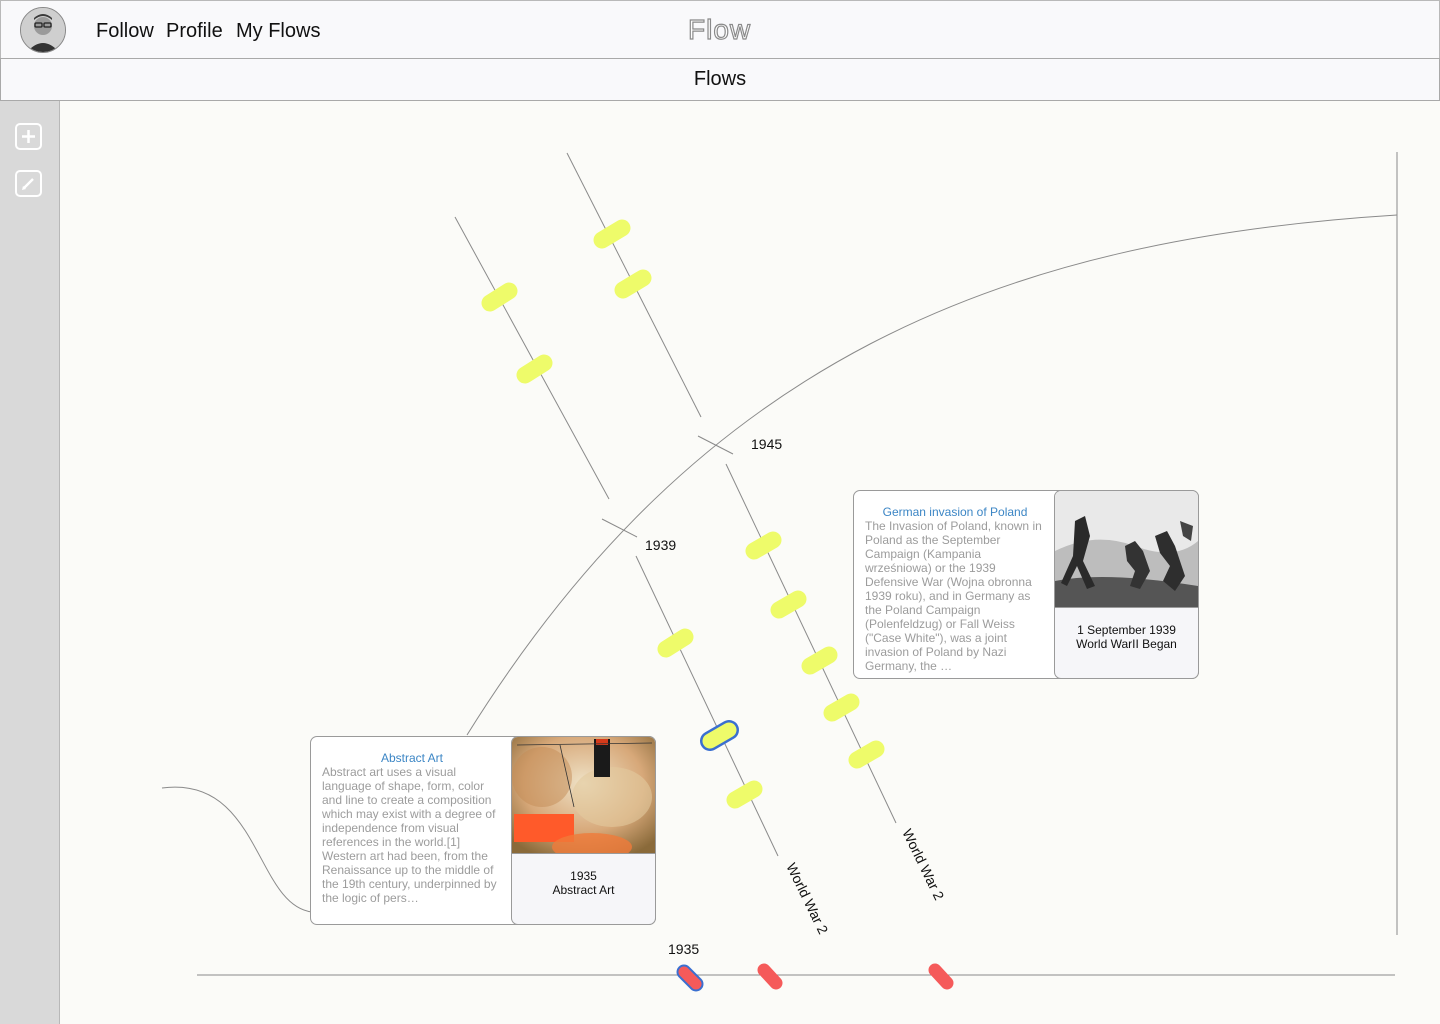  What do you see at coordinates (955, 512) in the screenshot?
I see `card-title: German invasion of Poland` at bounding box center [955, 512].